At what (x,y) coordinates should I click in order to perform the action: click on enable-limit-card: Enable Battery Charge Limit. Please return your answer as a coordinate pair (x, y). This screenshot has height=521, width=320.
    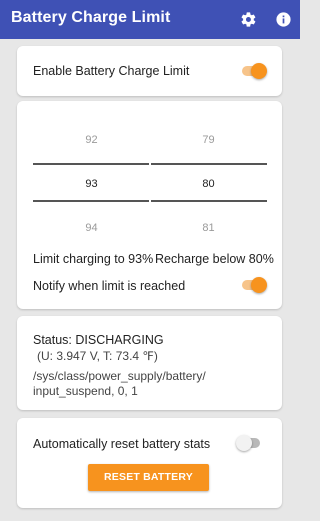
    Looking at the image, I should click on (149, 71).